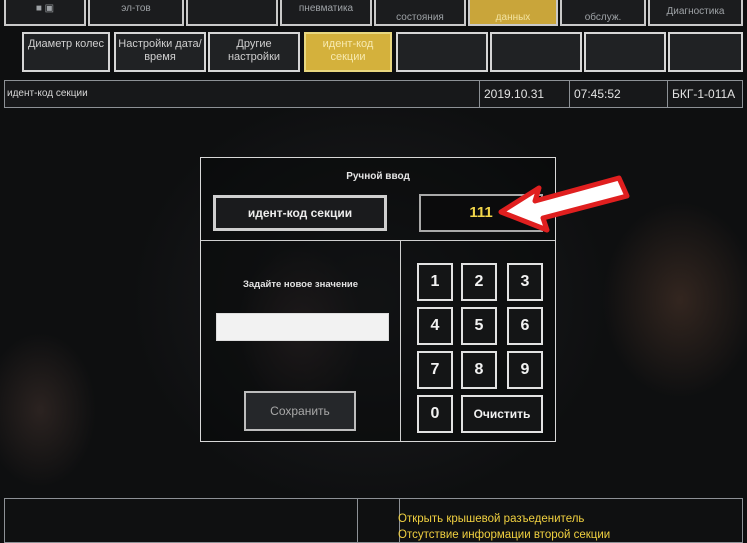 This screenshot has height=543, width=747. I want to click on save-button: Сохранить, so click(300, 411).